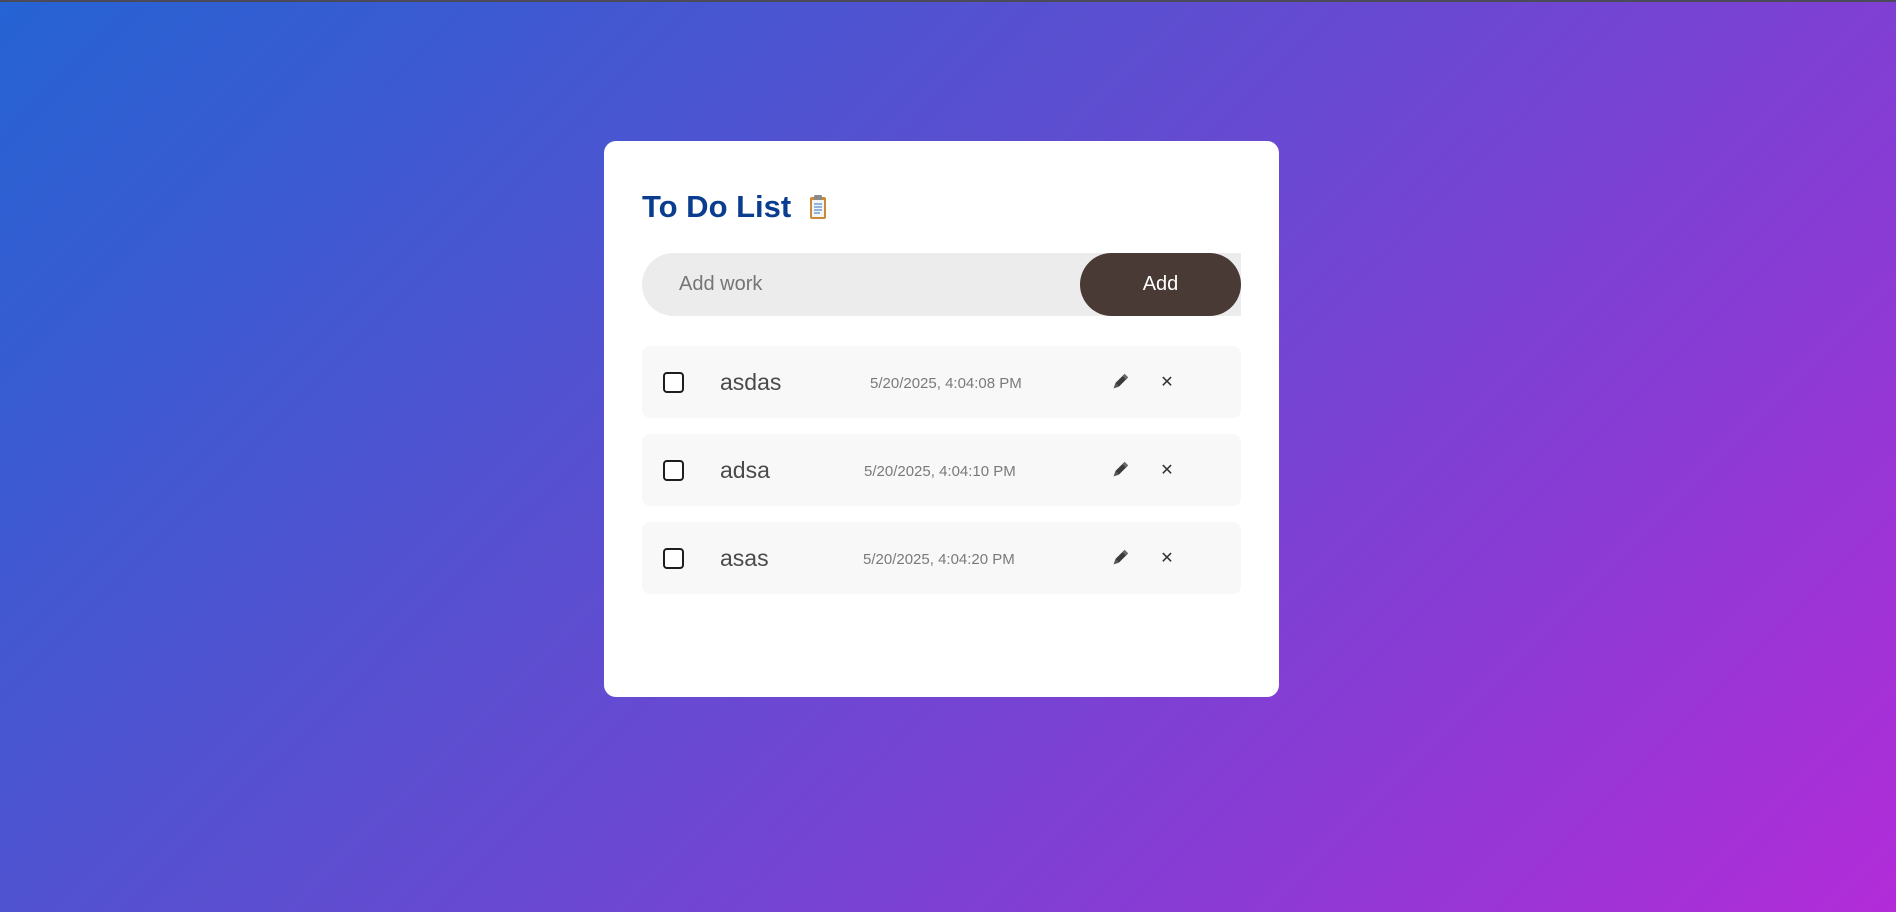  What do you see at coordinates (744, 558) in the screenshot?
I see `task-text: asas` at bounding box center [744, 558].